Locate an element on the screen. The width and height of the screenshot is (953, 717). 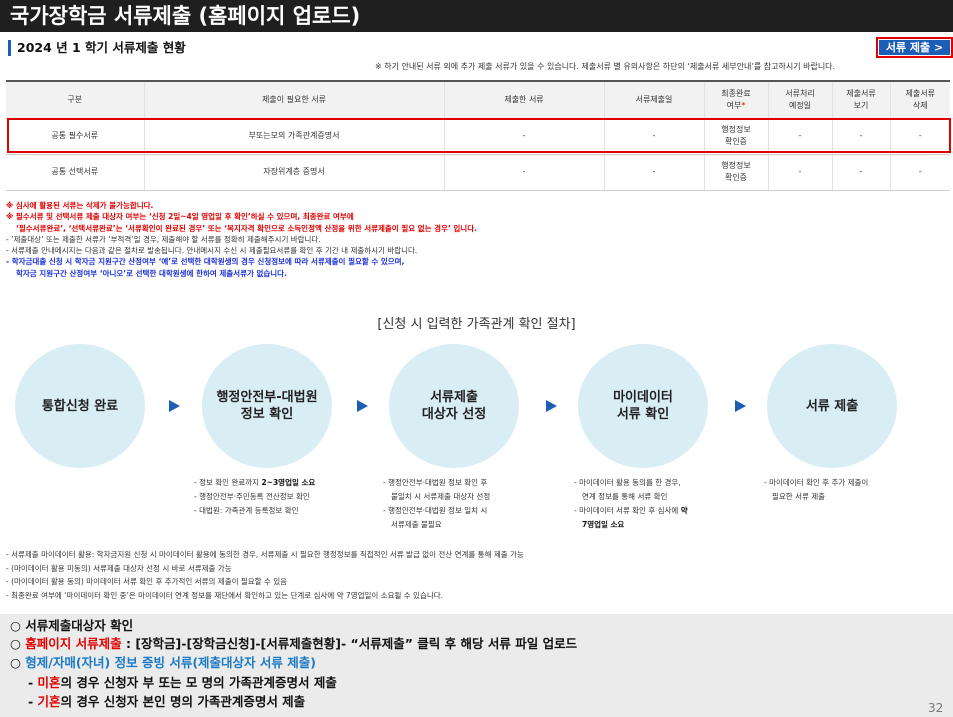
col-view: 제출서류 보기 is located at coordinates (860, 99).